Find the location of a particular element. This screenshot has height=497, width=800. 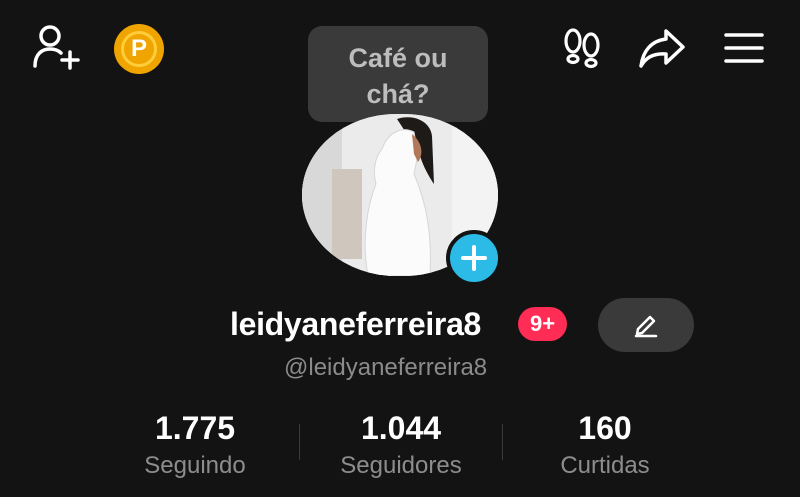

coin-icon: P is located at coordinates (139, 49).